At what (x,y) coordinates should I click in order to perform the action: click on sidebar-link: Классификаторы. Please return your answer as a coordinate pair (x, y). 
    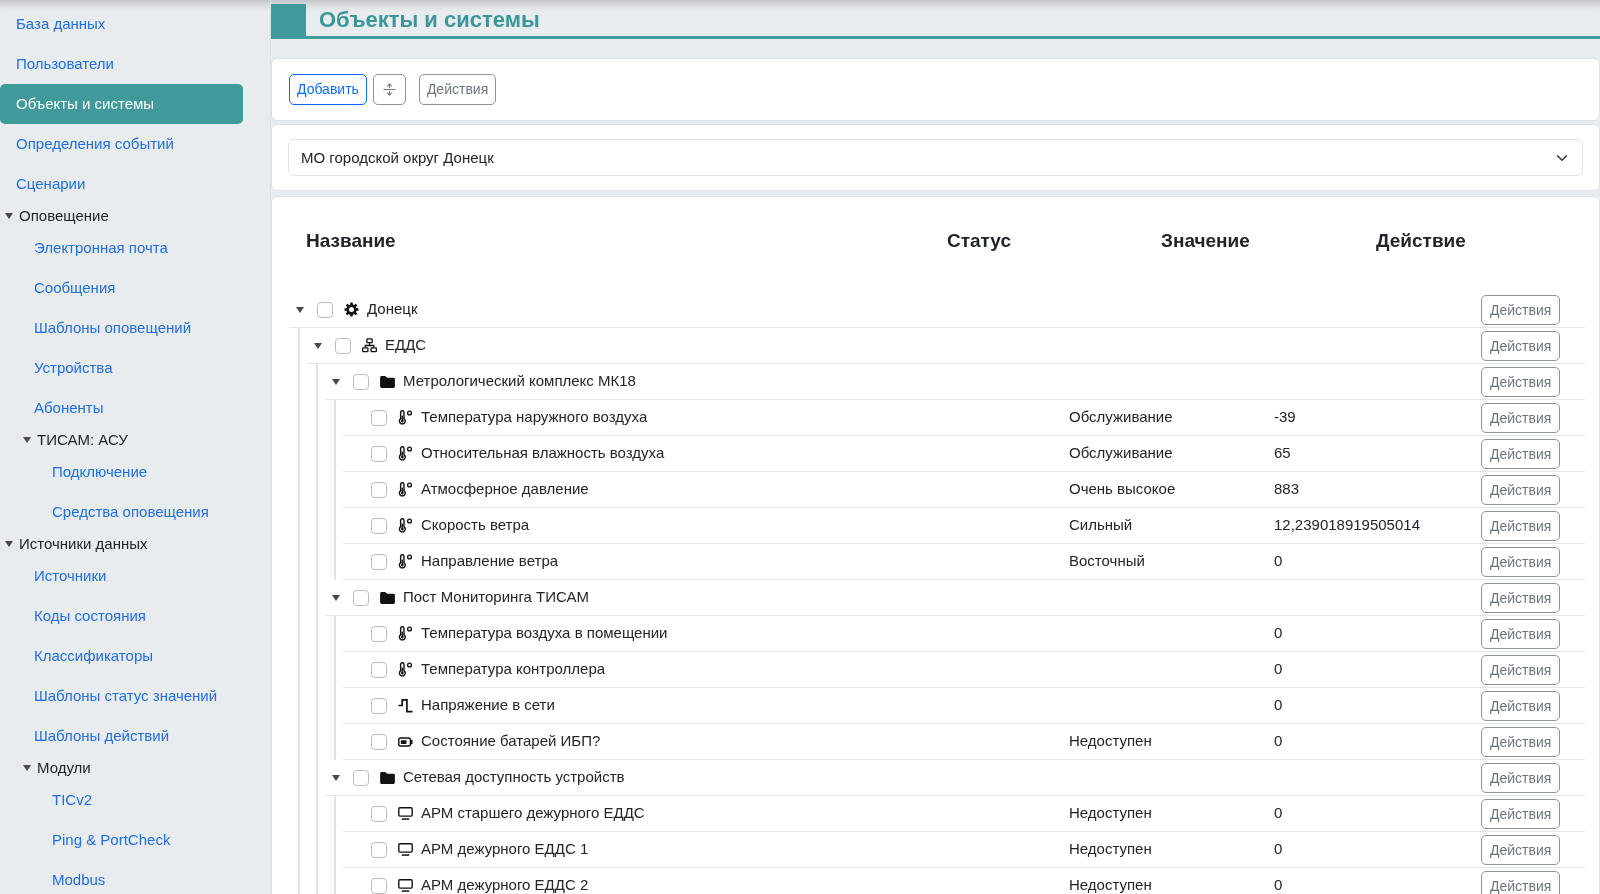
    Looking at the image, I should click on (121, 656).